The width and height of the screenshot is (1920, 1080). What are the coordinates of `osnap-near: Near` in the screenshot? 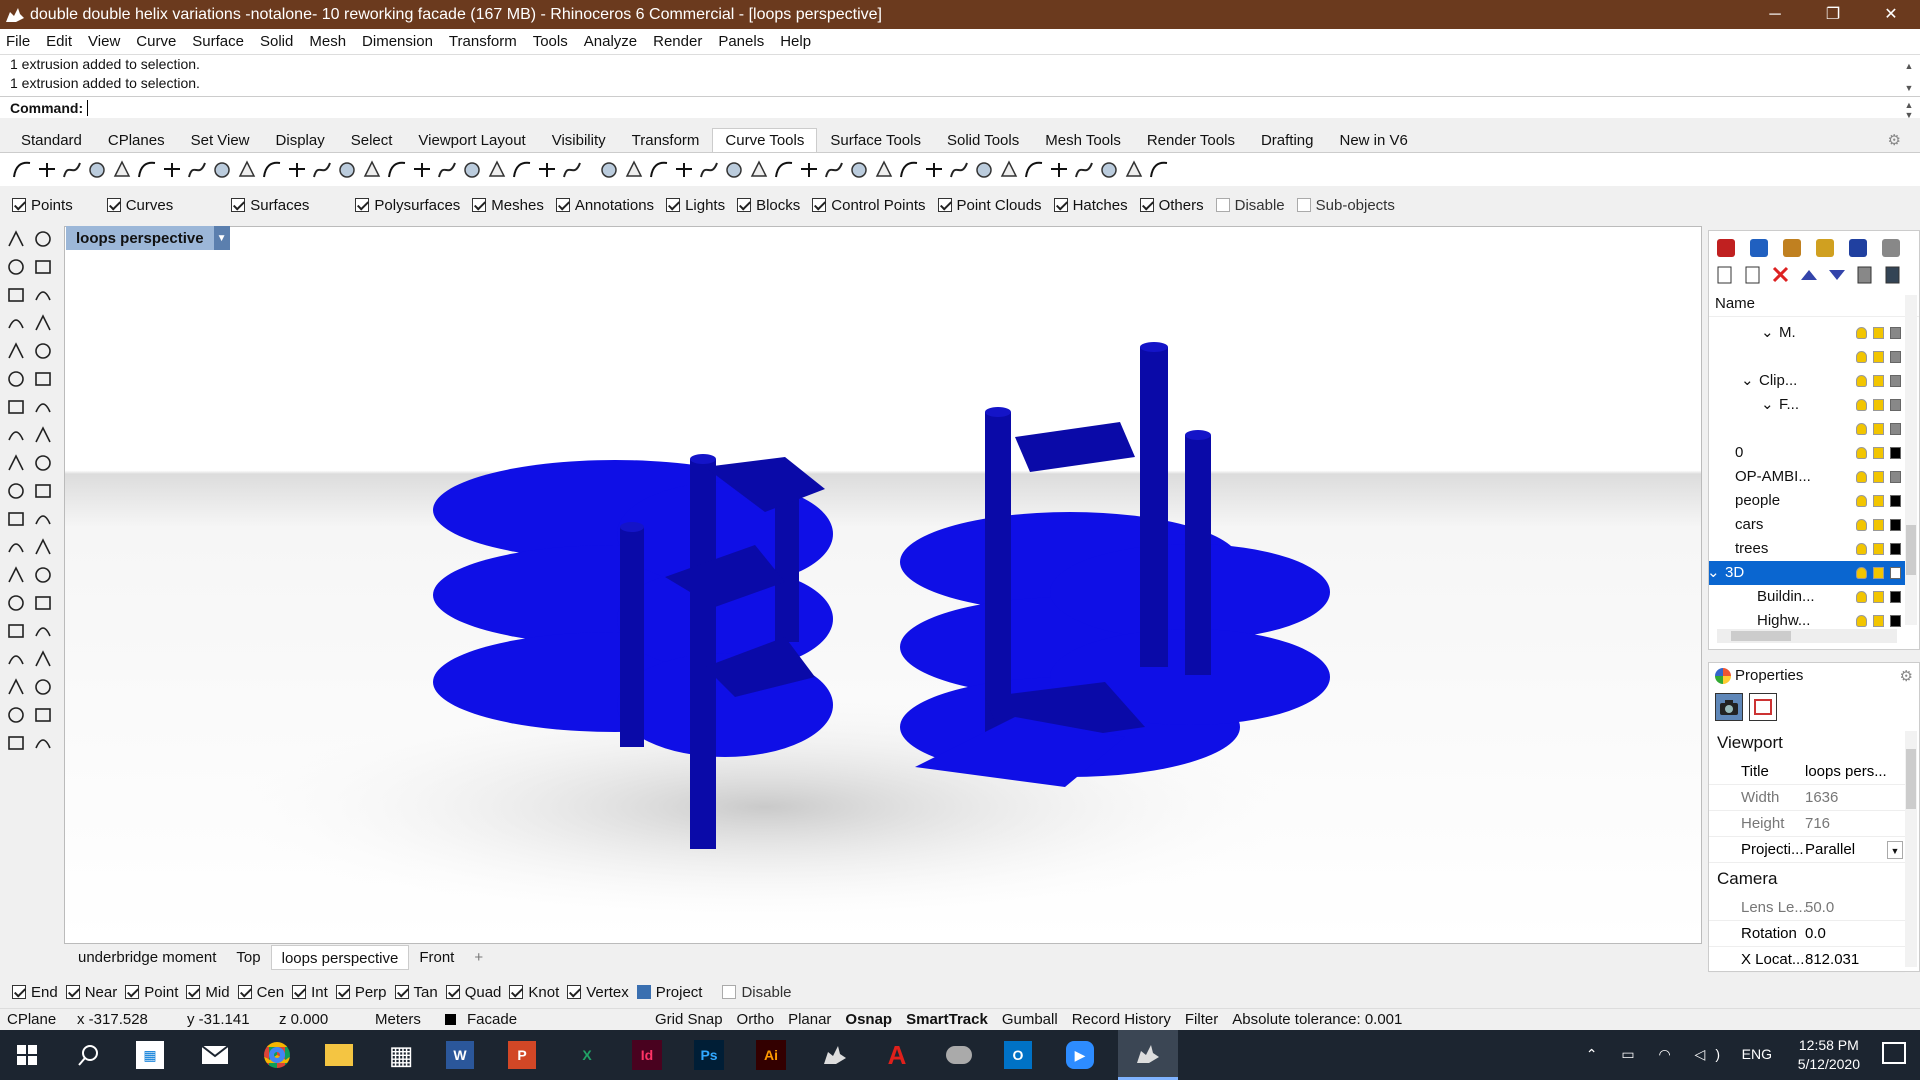 It's located at (91, 992).